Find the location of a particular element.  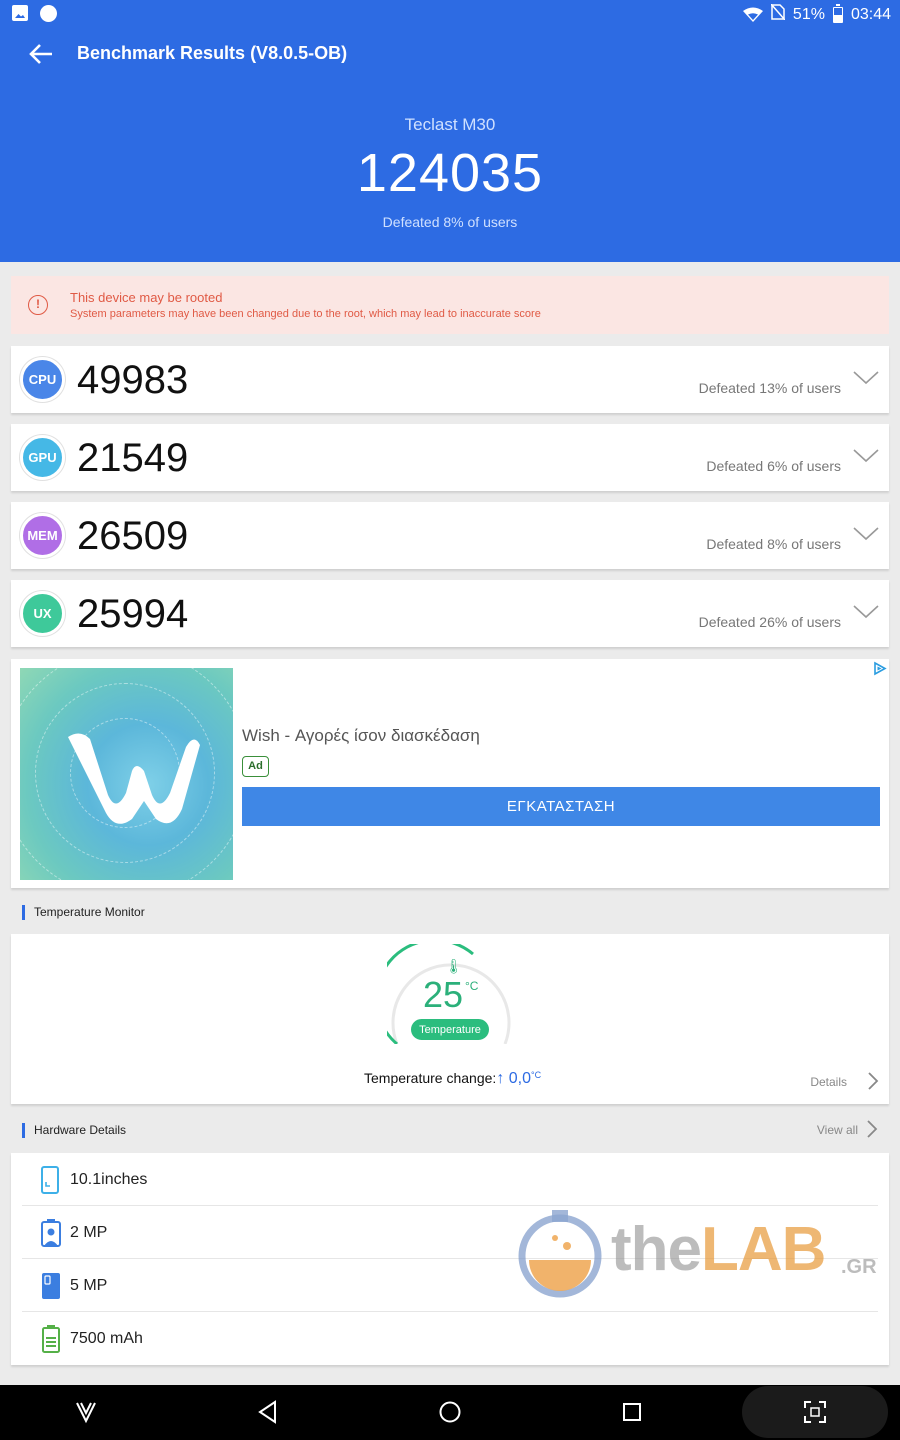

install-button: ΕΓΚΑΤΑΣΤΑΣΗ is located at coordinates (561, 806).